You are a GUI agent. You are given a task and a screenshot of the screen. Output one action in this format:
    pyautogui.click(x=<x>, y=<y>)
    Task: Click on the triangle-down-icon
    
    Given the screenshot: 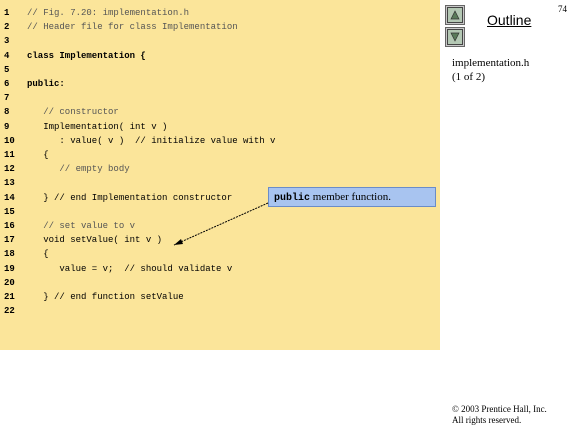 What is the action you would take?
    pyautogui.click(x=455, y=37)
    